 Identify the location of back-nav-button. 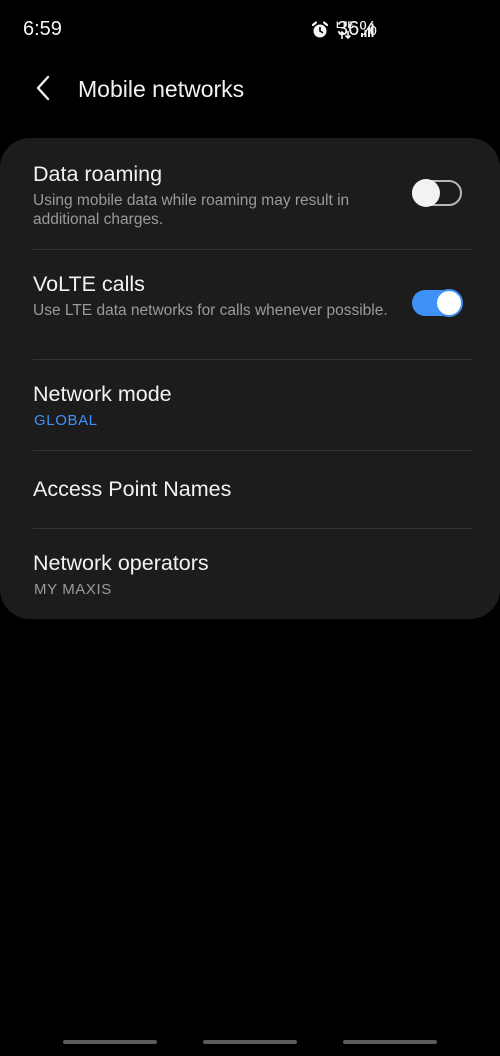
(390, 1042).